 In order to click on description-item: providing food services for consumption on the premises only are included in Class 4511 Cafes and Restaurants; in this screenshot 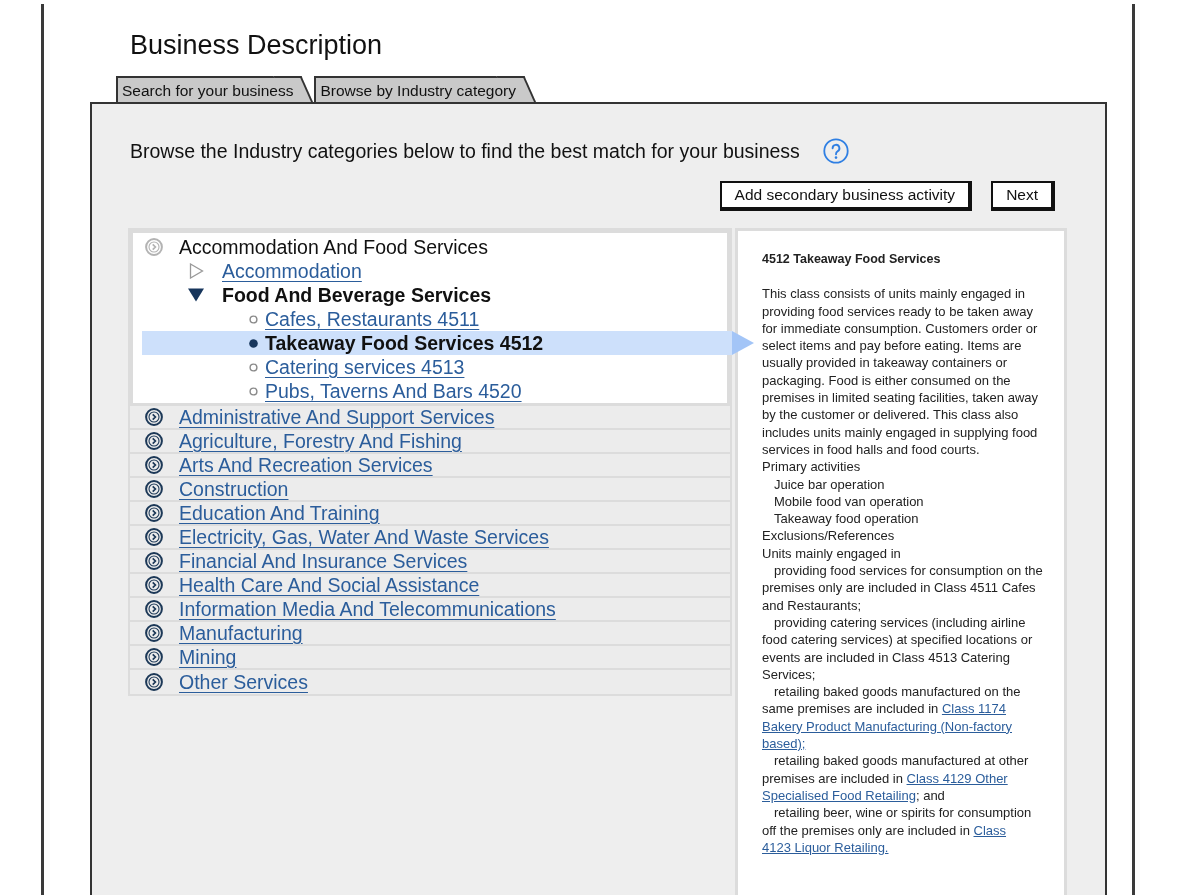, I will do `click(903, 588)`.